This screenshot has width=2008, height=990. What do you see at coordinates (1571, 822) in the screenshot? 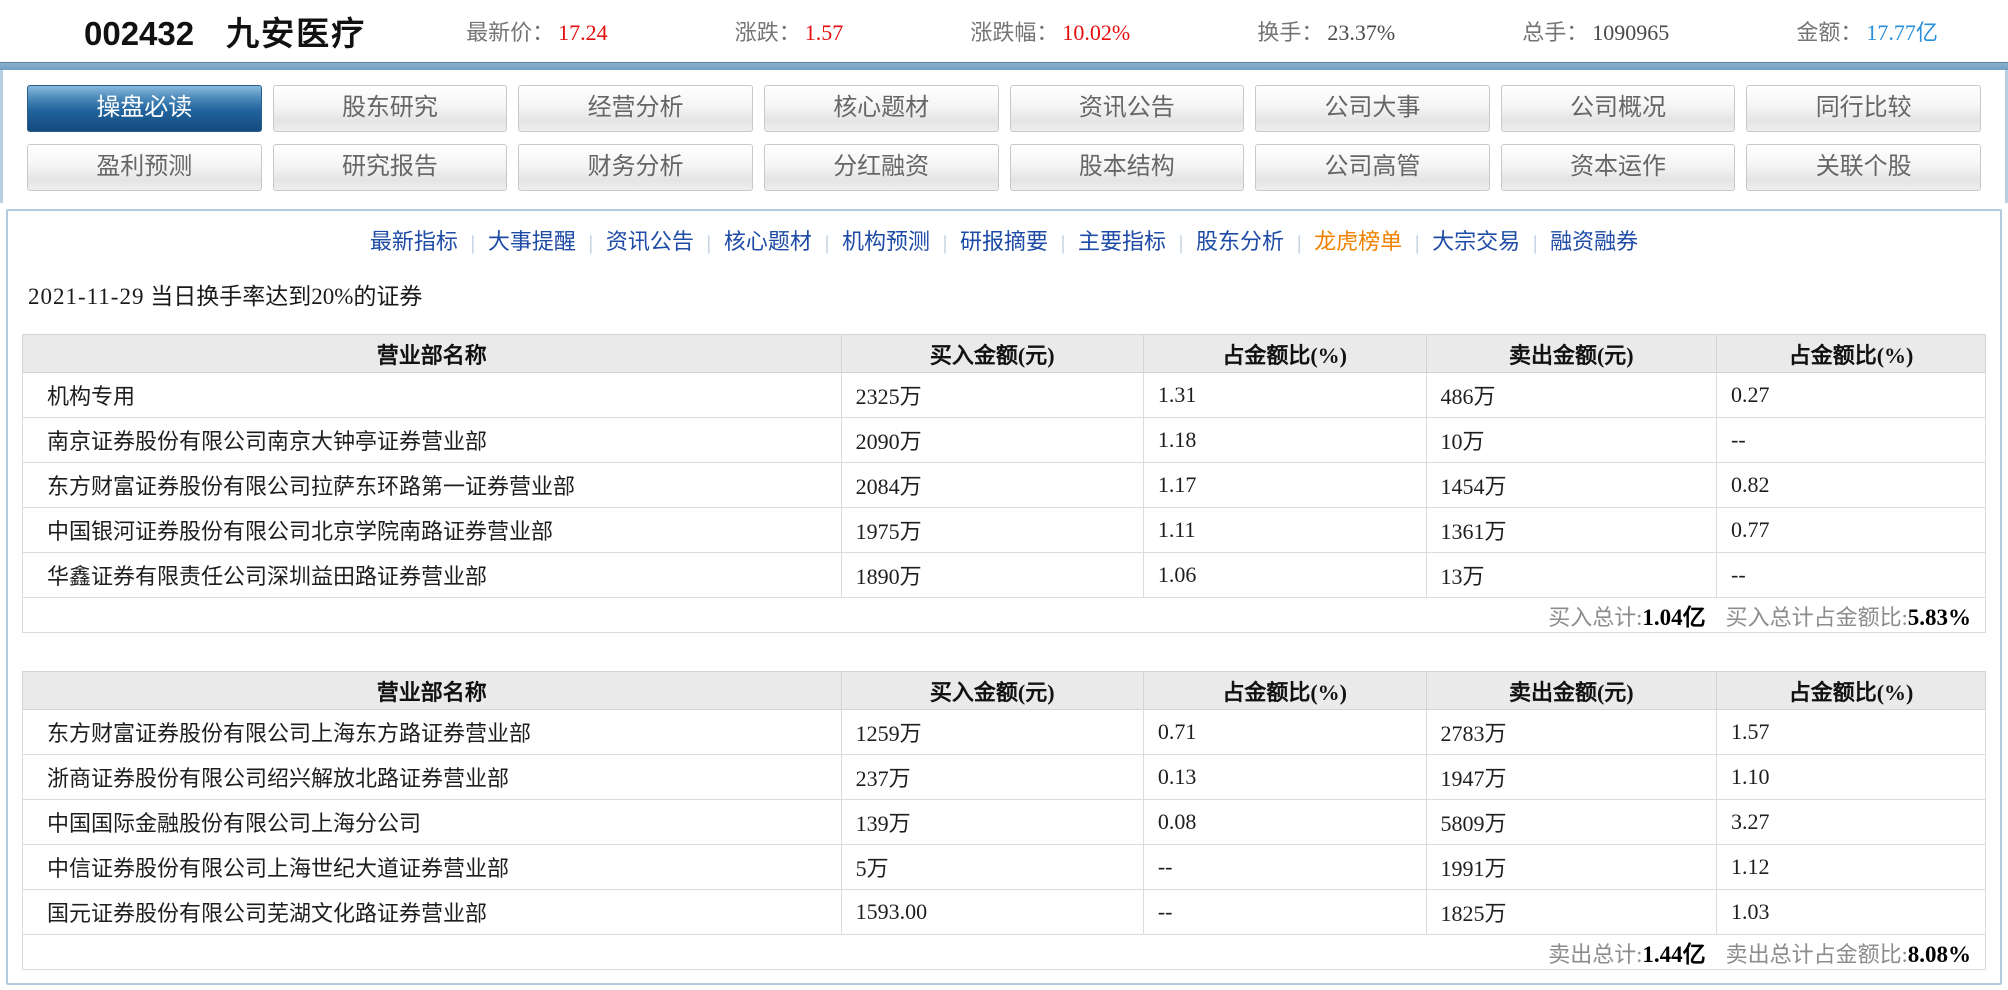
I see `value-cell: 5809万` at bounding box center [1571, 822].